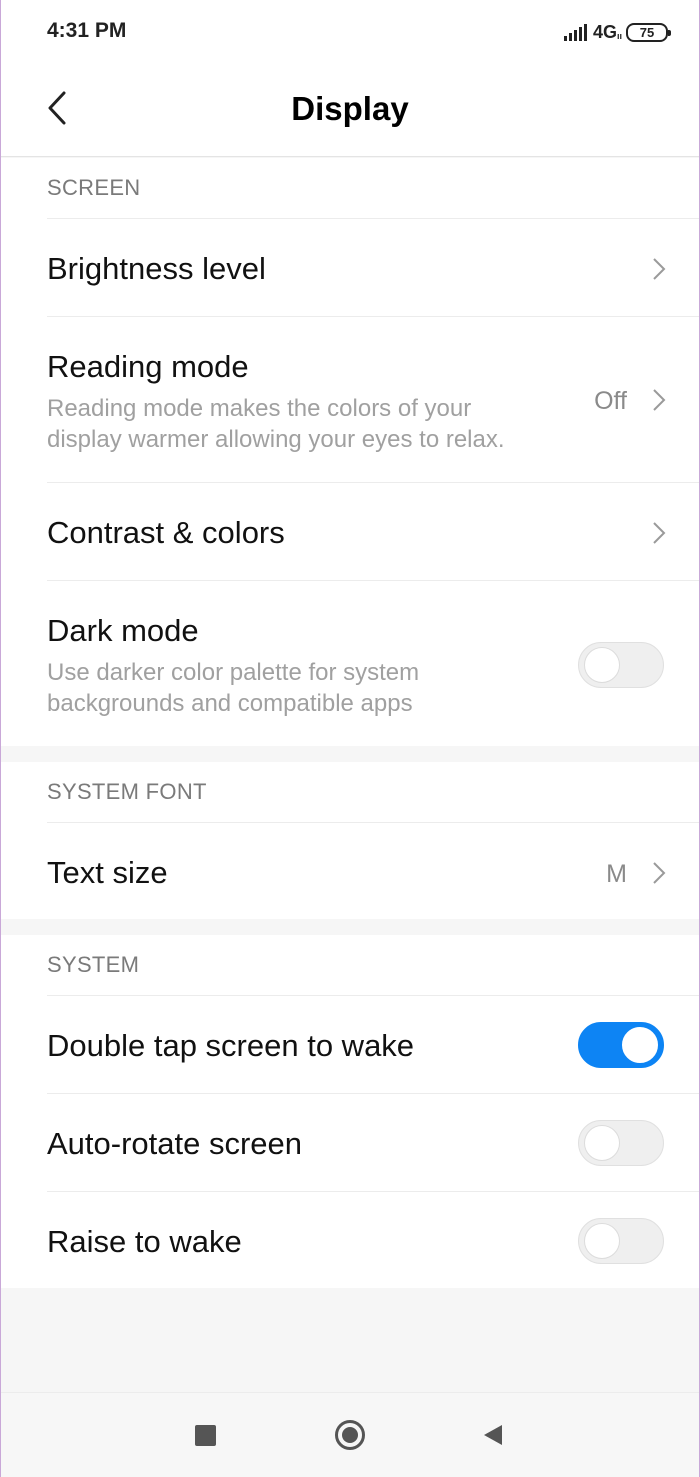 The height and width of the screenshot is (1477, 700). What do you see at coordinates (175, 1143) in the screenshot?
I see `auto-rotate-title: Auto-rotate screen` at bounding box center [175, 1143].